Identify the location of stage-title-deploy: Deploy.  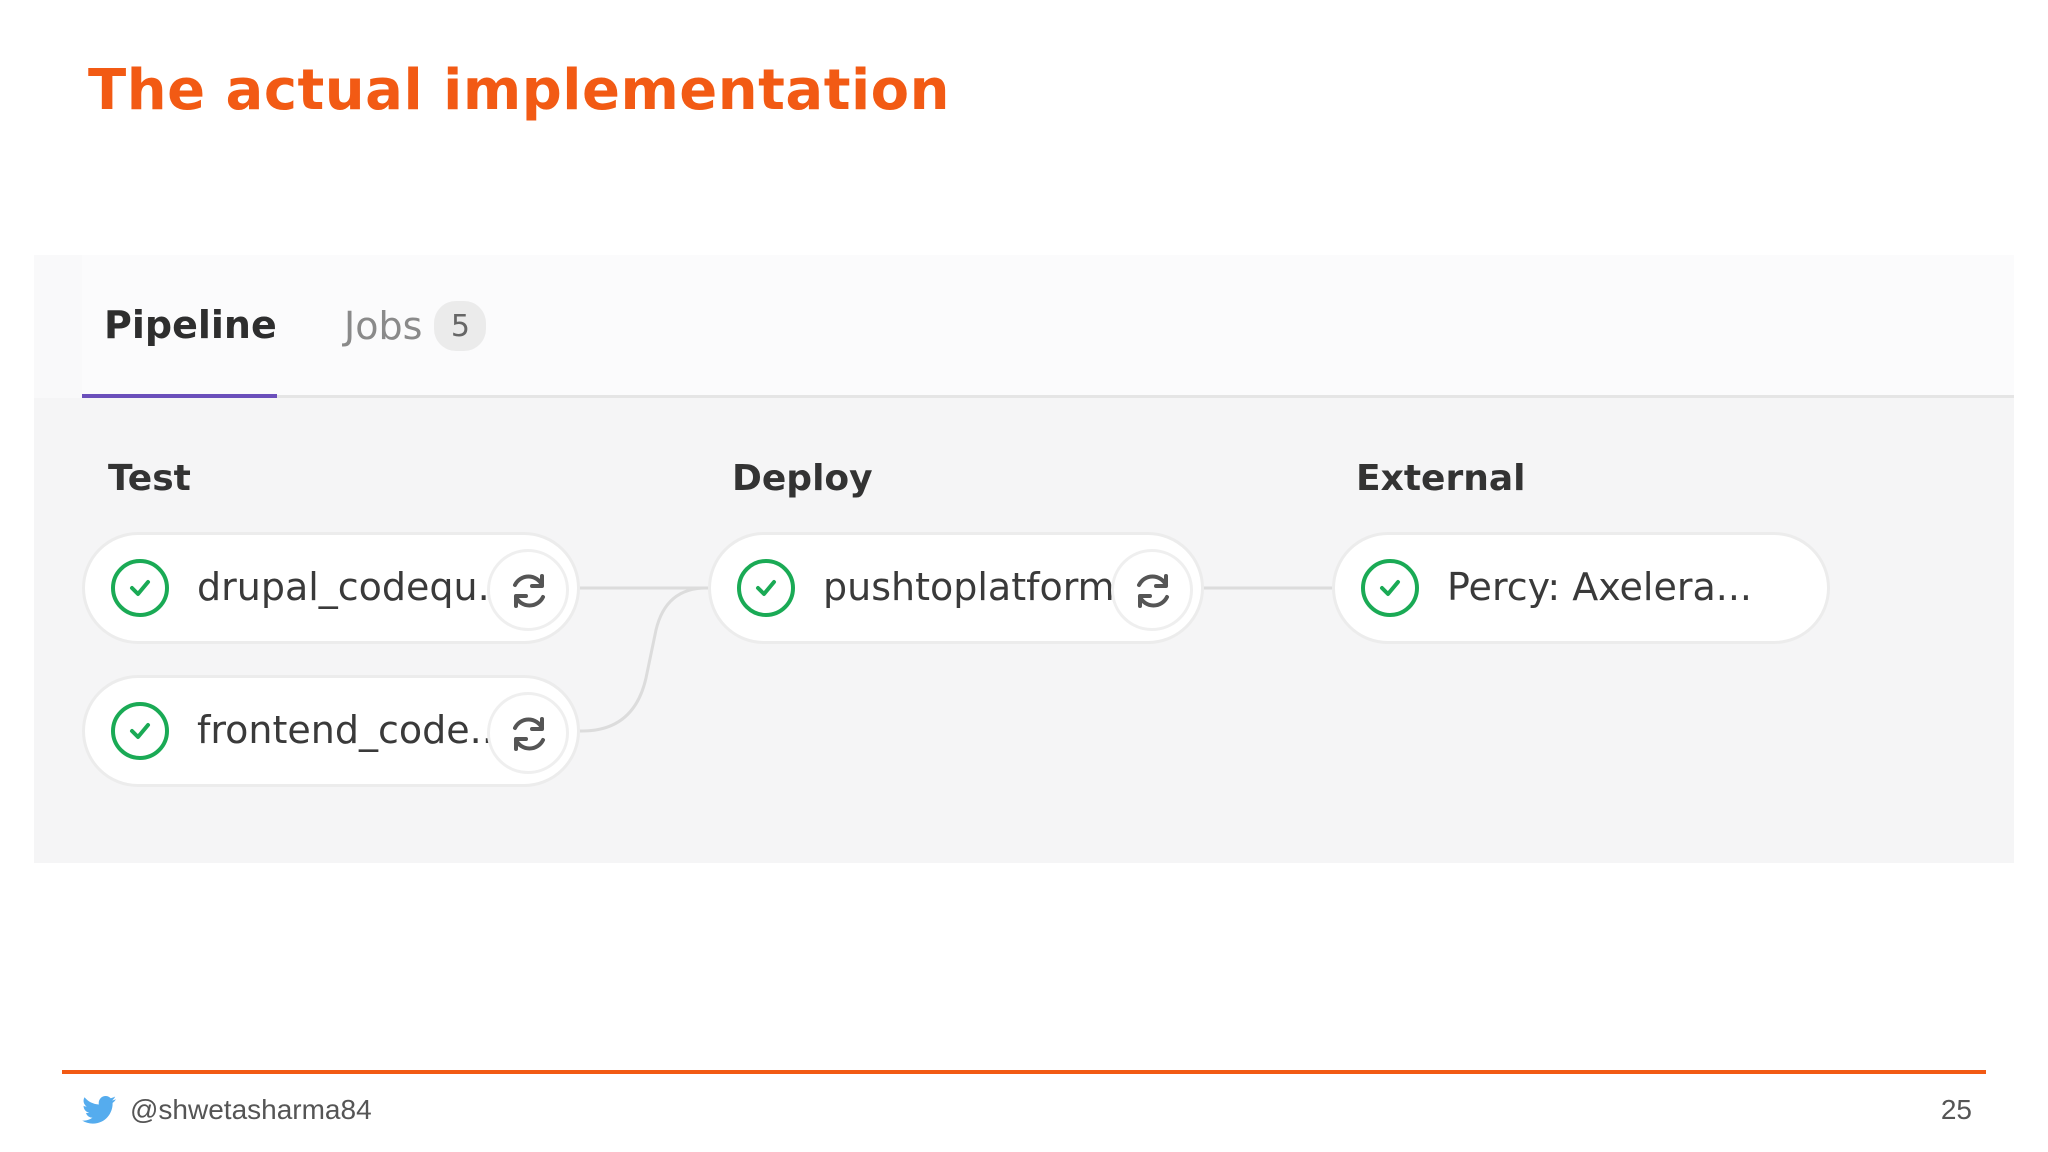
(802, 478).